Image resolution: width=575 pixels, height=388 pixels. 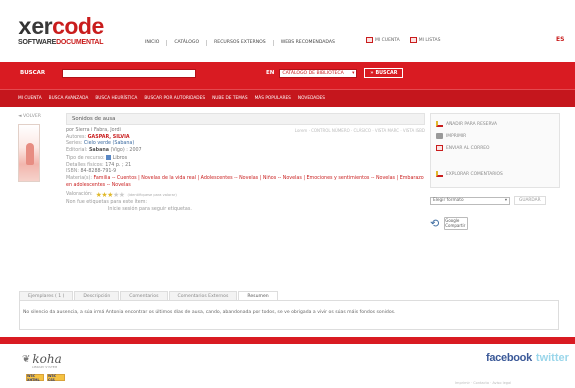 I want to click on logo-tagline: SOFTWAREDOCUMENTAL, so click(x=61, y=42).